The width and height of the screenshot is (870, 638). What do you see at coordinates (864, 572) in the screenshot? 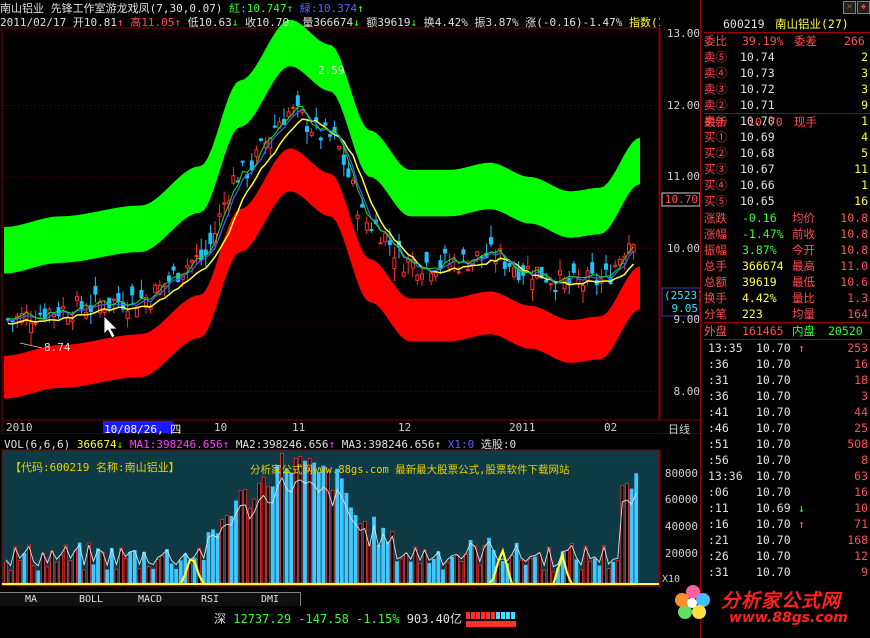
I see `tick-volume: 9` at bounding box center [864, 572].